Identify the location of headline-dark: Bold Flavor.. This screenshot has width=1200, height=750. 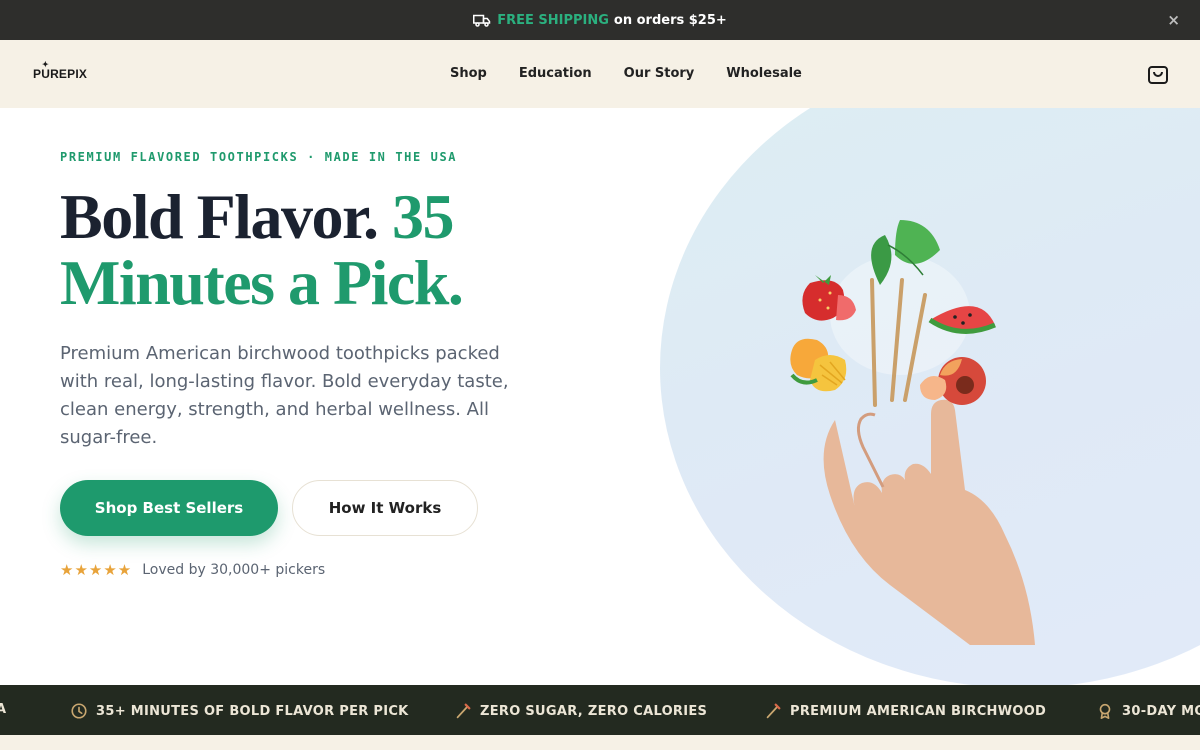
(219, 216).